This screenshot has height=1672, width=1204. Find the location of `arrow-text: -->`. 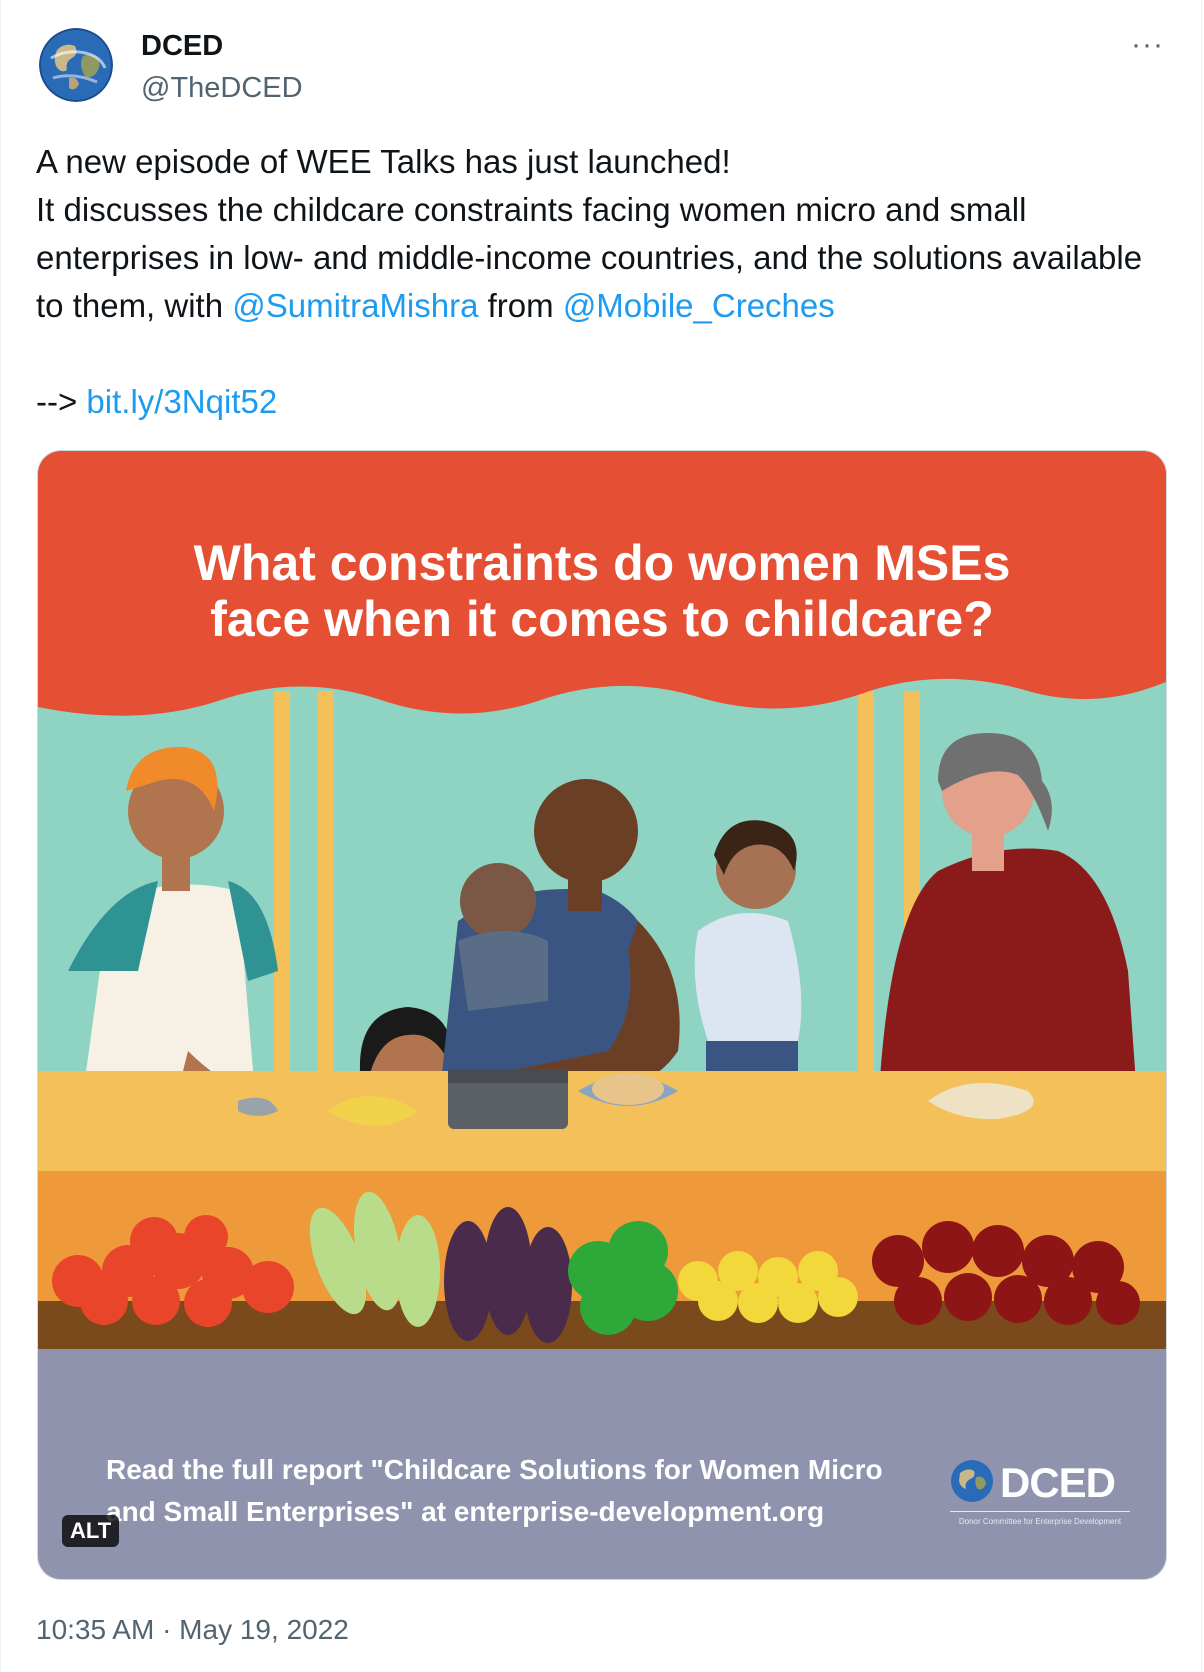

arrow-text: --> is located at coordinates (57, 401).